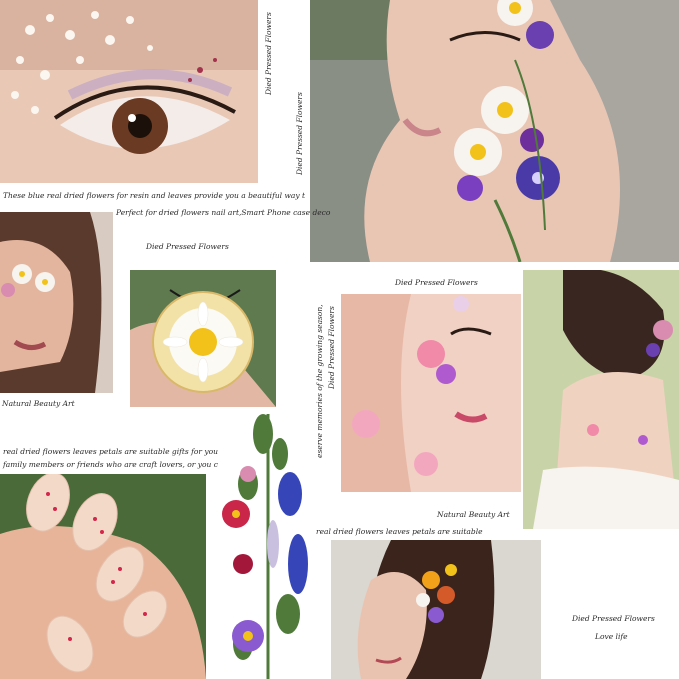  Describe the element at coordinates (431, 393) in the screenshot. I see `woman-hand-flowers-photo` at that location.